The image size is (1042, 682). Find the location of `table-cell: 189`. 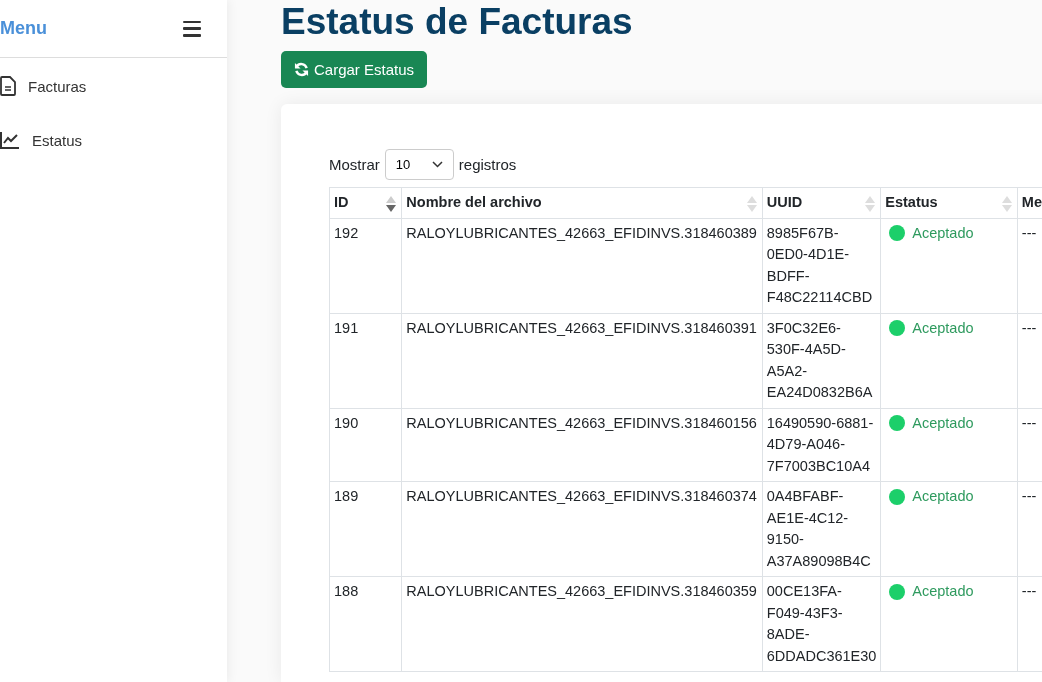

table-cell: 189 is located at coordinates (365, 529).